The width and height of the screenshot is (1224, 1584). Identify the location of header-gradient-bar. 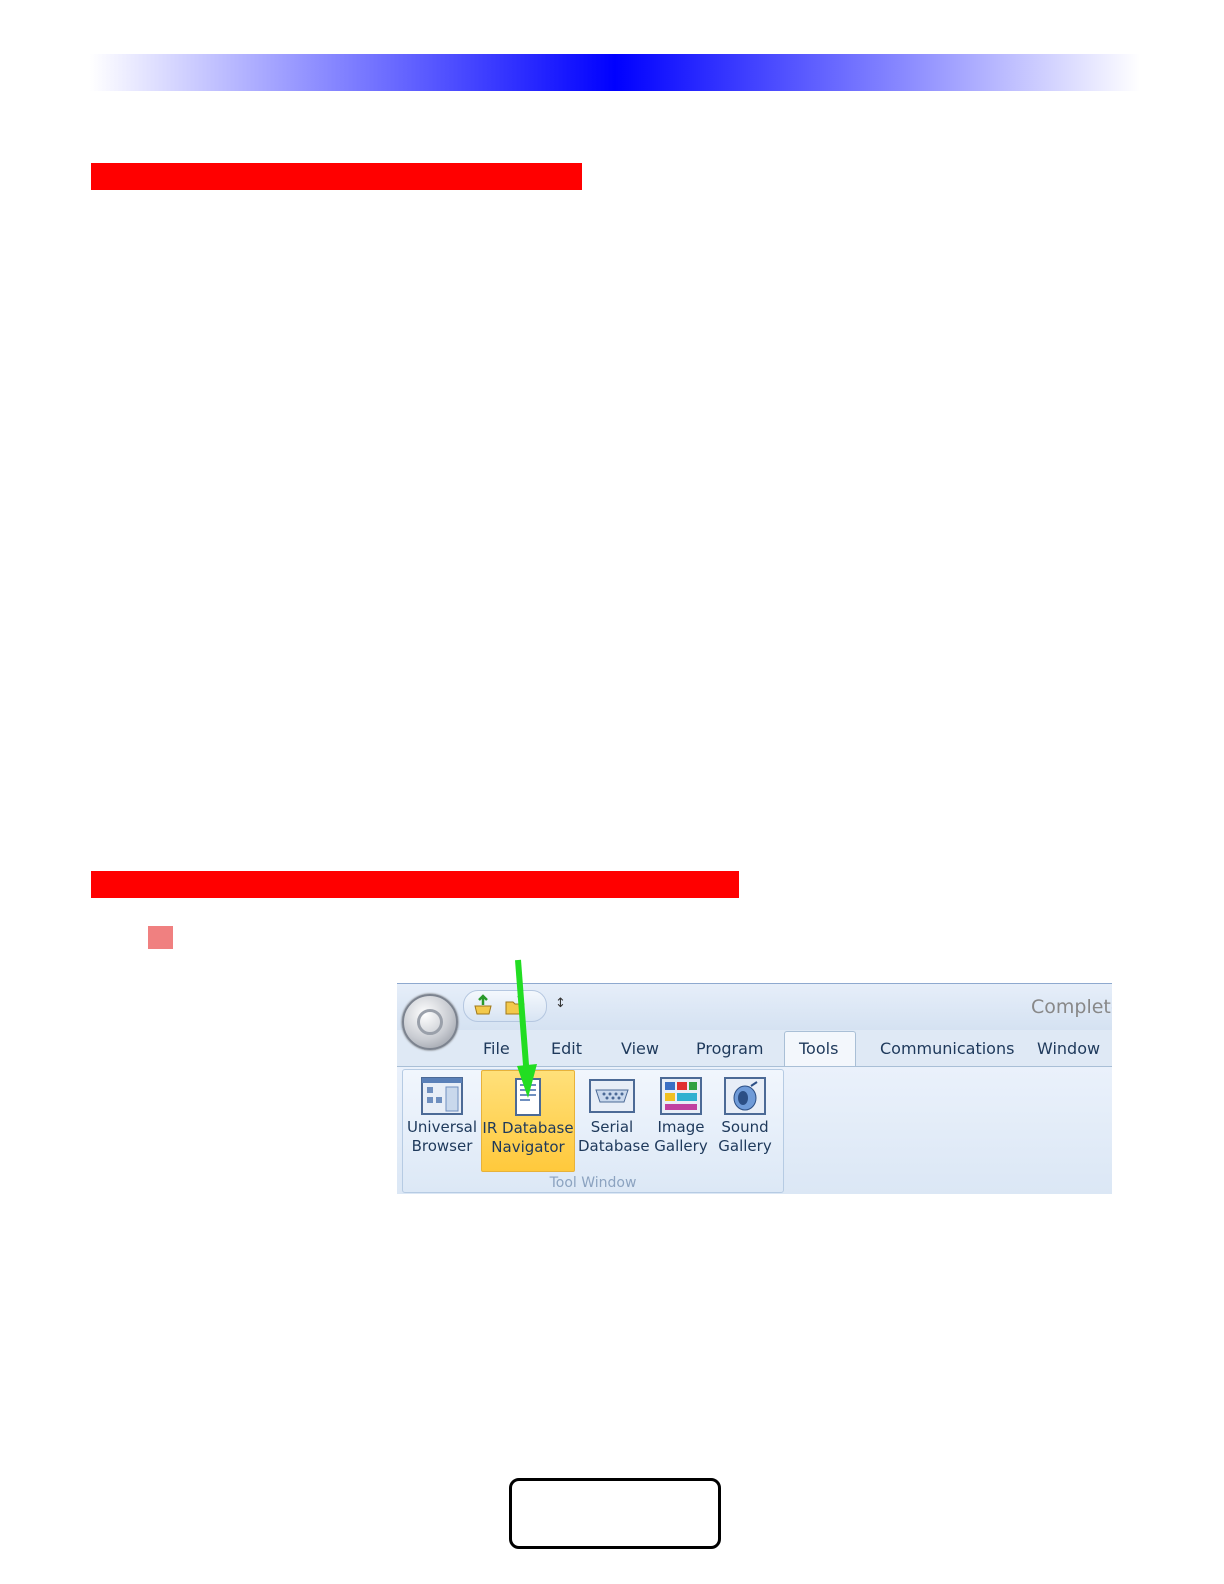
(615, 72).